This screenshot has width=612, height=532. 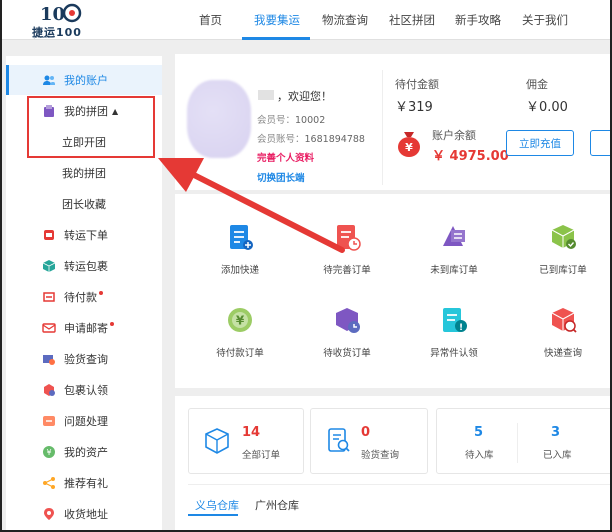 I want to click on stat-label: 全部订单, so click(x=261, y=455).